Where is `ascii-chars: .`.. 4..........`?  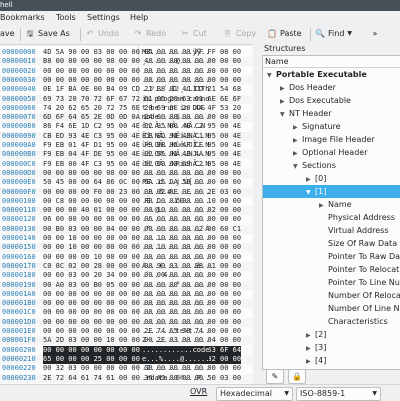
ascii-chars: .`.. 4.......... is located at coordinates (175, 275).